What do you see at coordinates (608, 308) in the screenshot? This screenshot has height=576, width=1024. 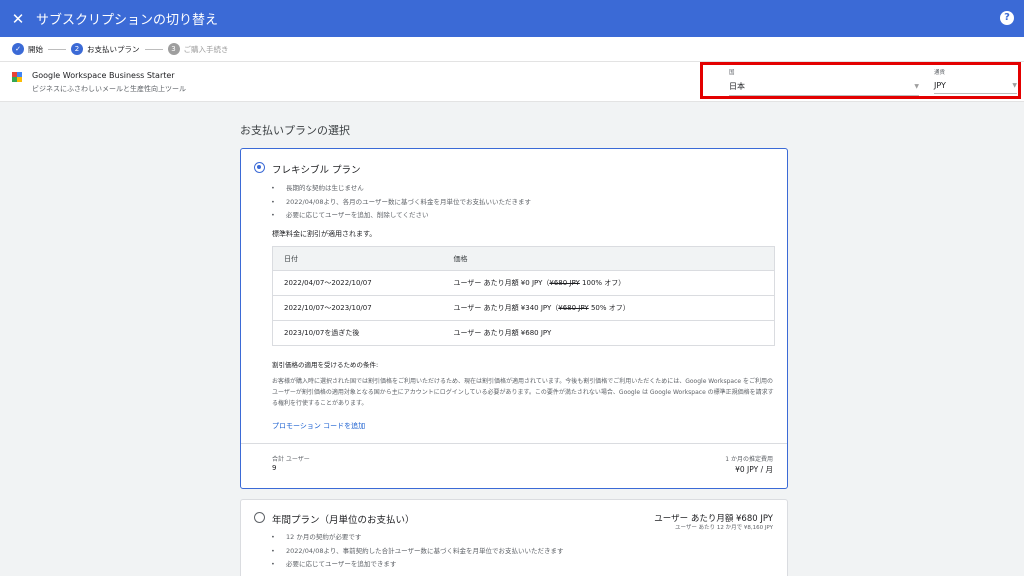 I see `price-cell: ユーザー あたり月額 ¥340 JPY（¥680 JPY 50% オフ）` at bounding box center [608, 308].